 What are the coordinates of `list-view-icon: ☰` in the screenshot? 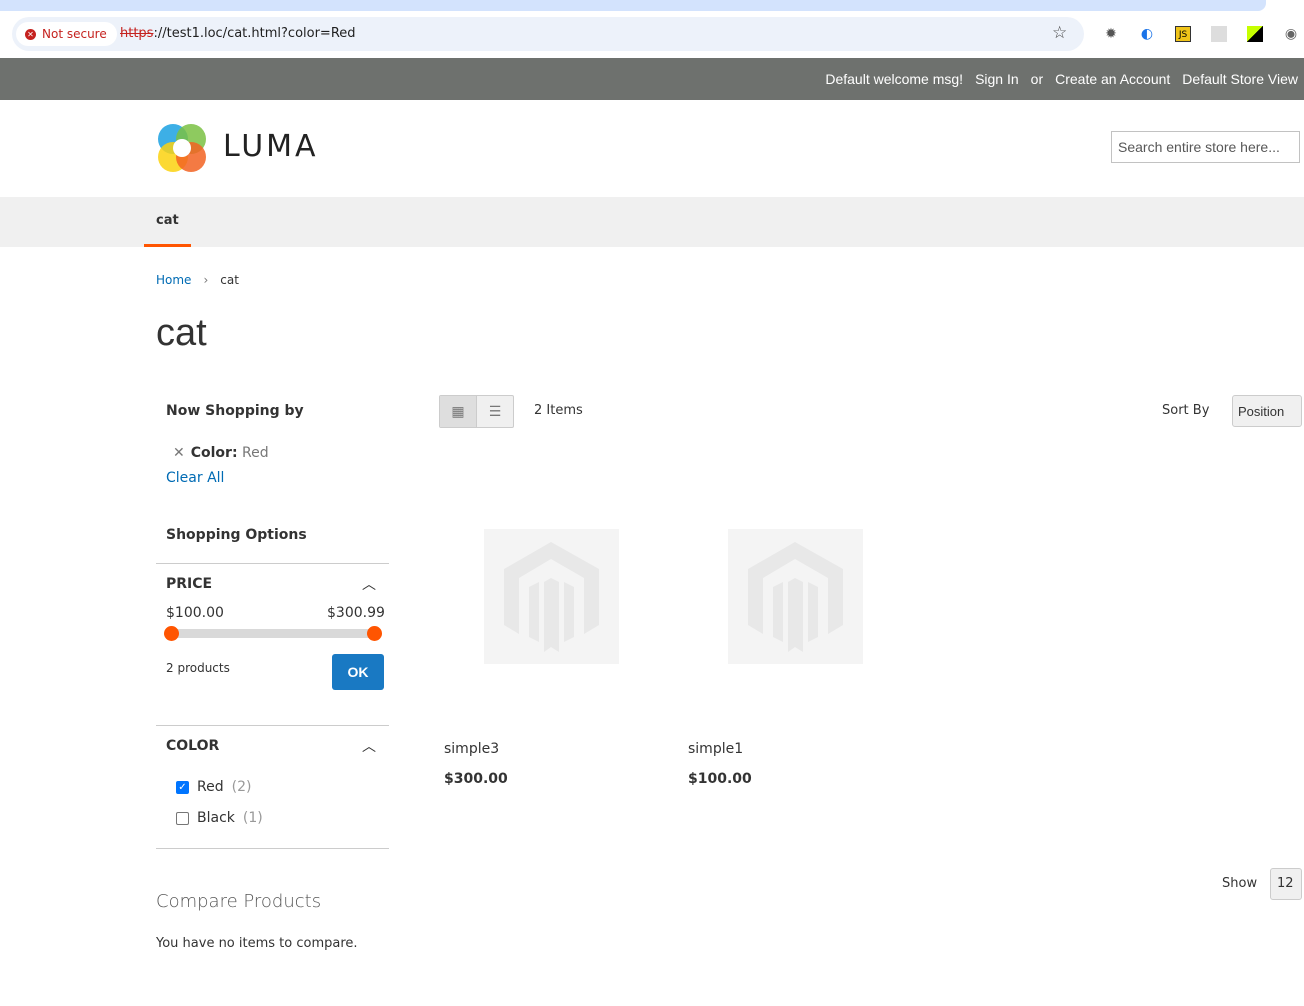 It's located at (495, 411).